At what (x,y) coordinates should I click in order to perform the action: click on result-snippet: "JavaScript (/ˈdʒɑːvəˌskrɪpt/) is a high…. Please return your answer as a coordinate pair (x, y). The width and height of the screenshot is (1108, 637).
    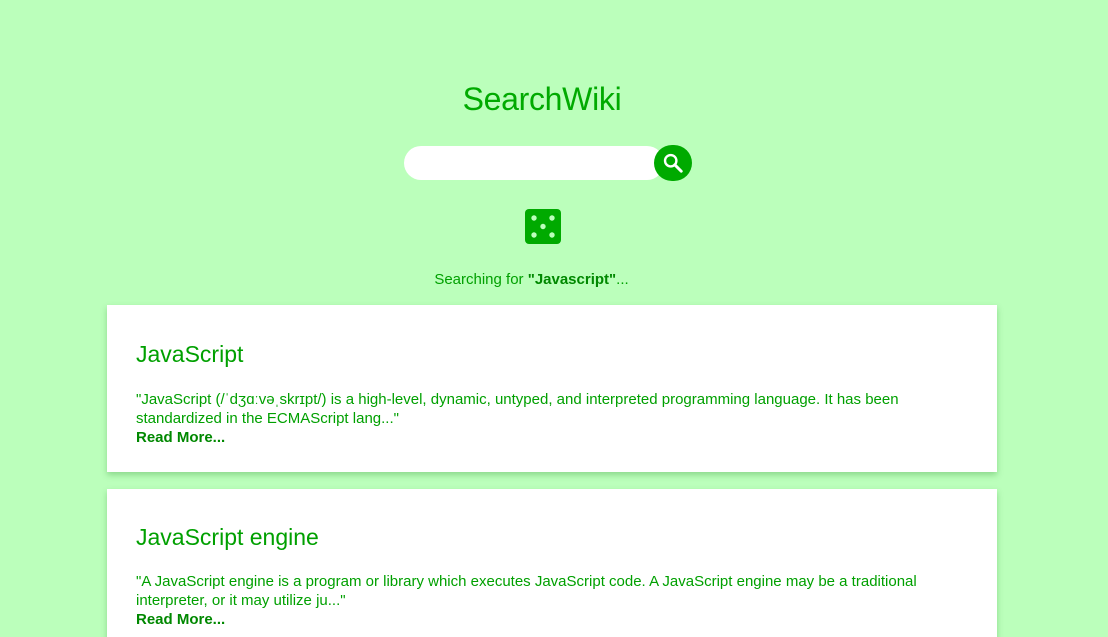
    Looking at the image, I should click on (517, 409).